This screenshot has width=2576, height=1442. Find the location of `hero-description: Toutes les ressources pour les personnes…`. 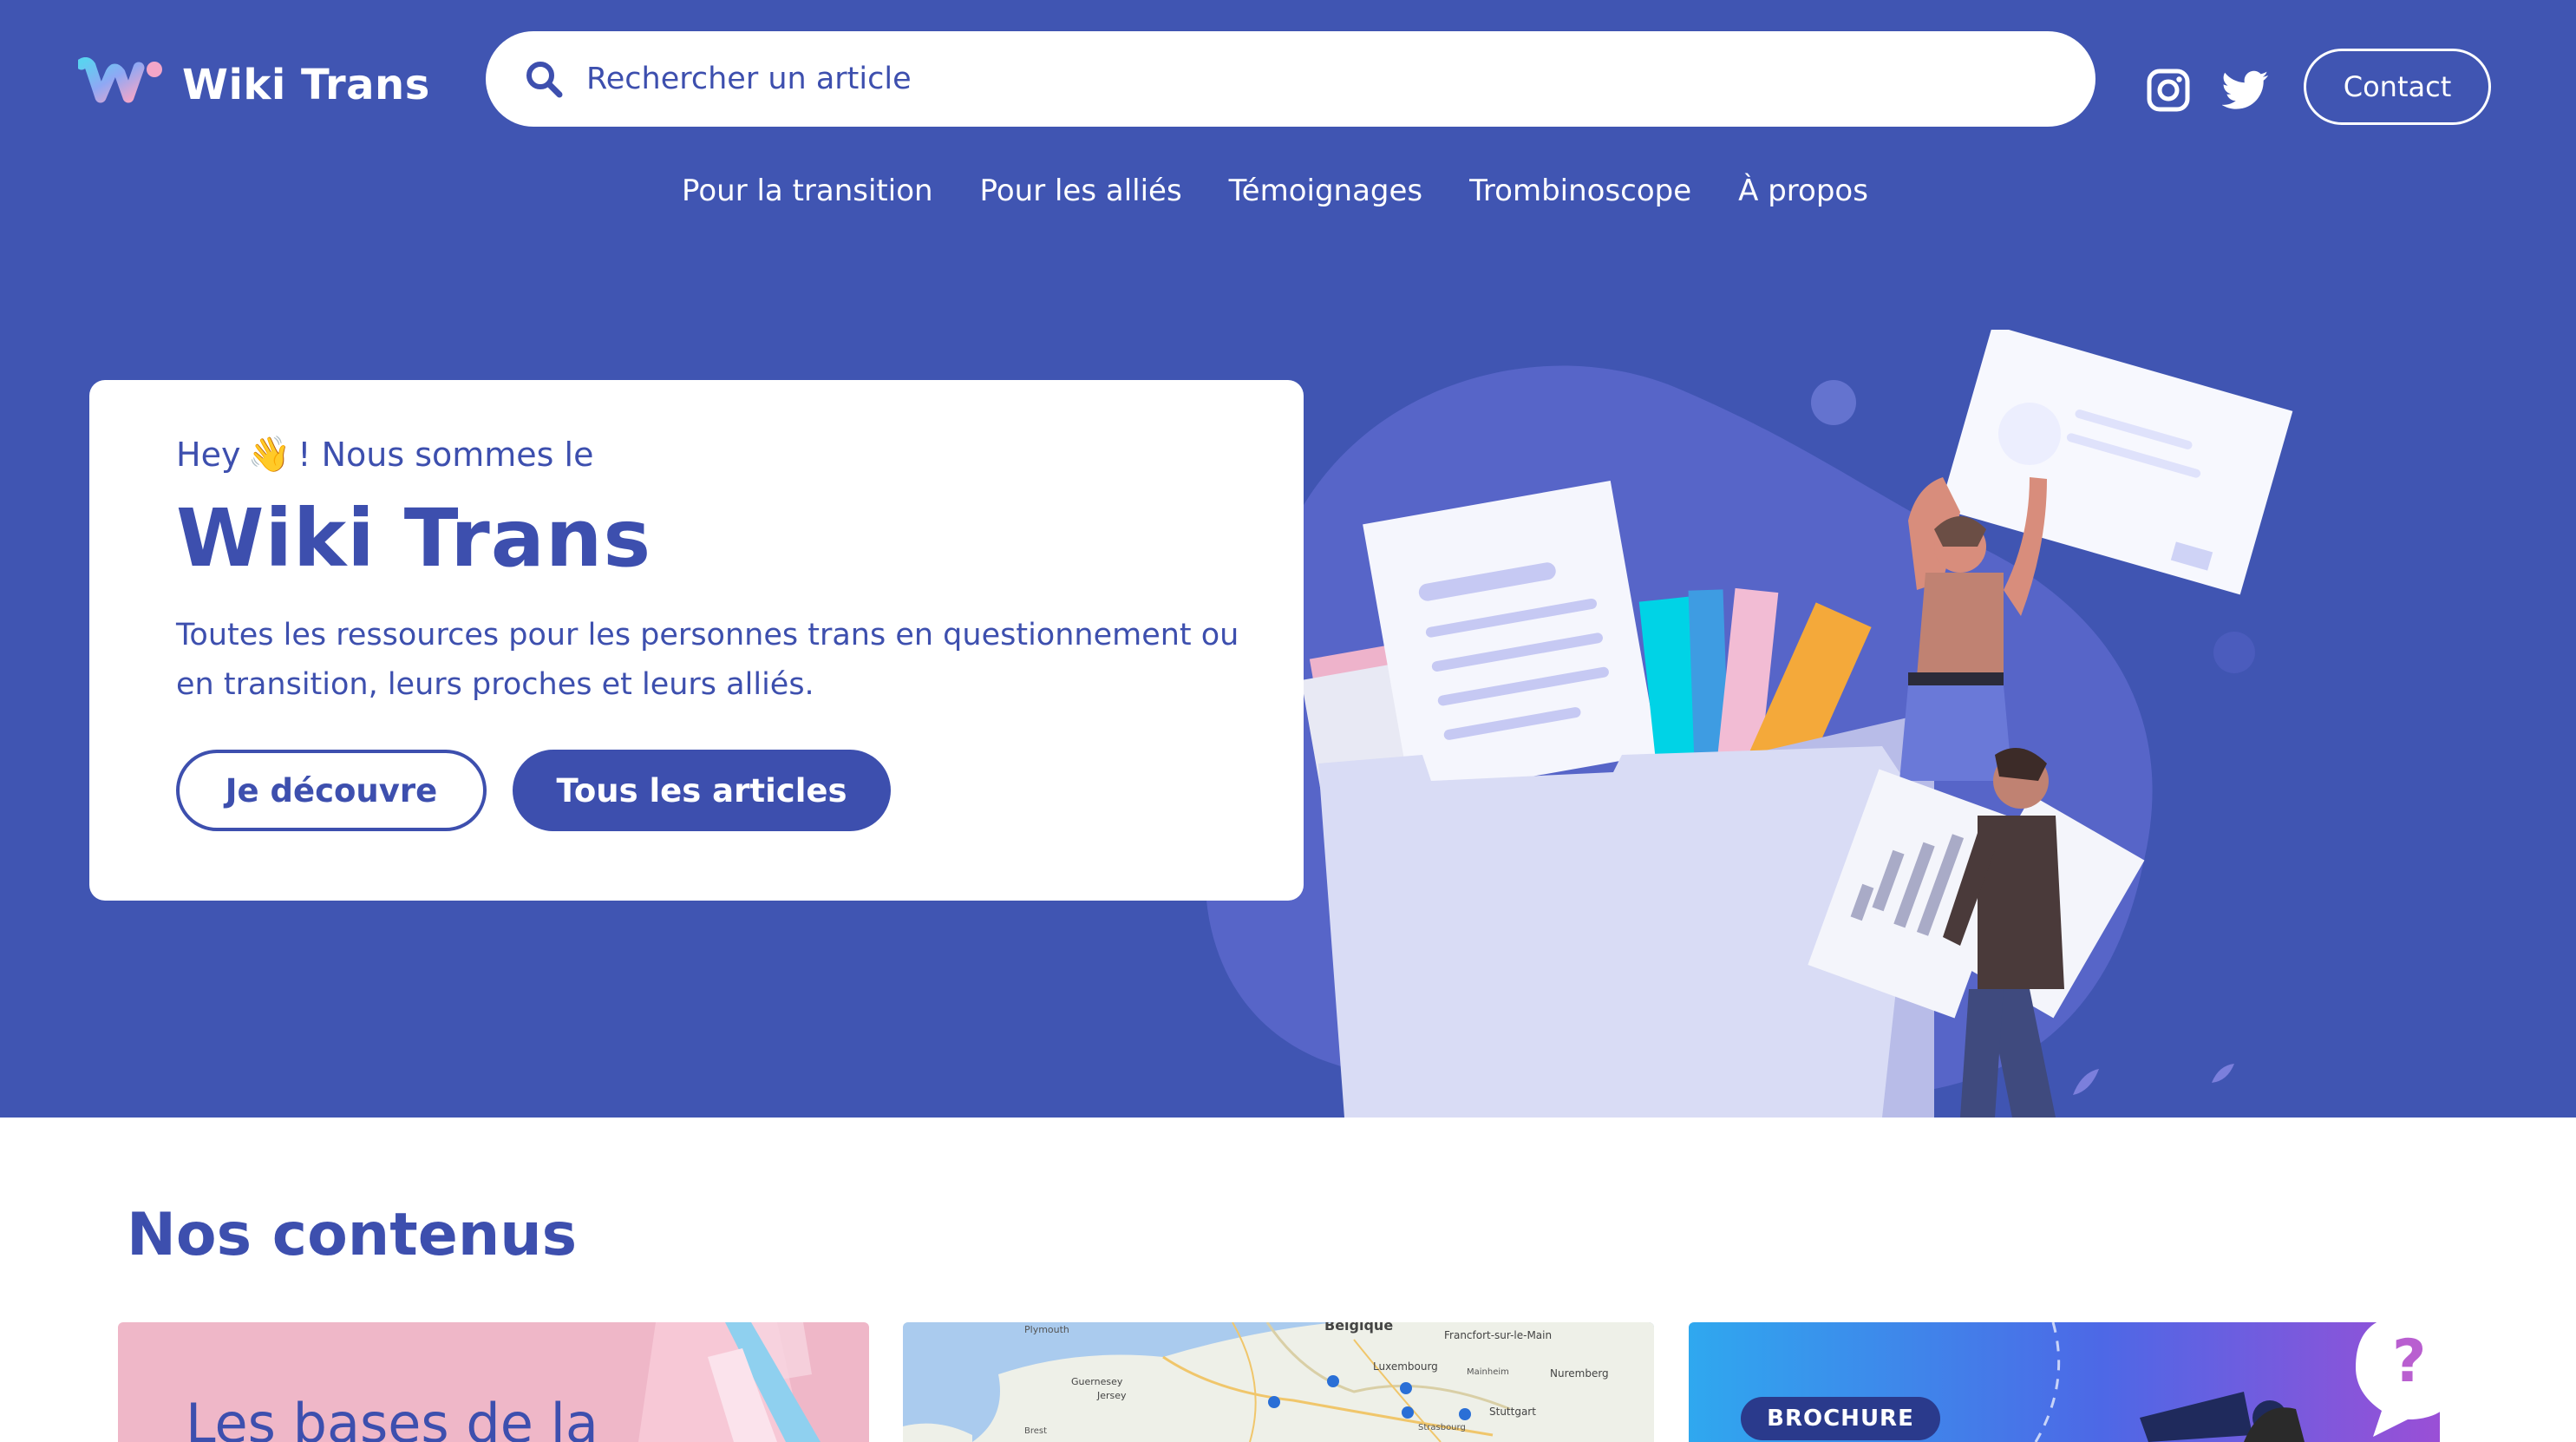

hero-description: Toutes les ressources pour les personnes… is located at coordinates (707, 660).